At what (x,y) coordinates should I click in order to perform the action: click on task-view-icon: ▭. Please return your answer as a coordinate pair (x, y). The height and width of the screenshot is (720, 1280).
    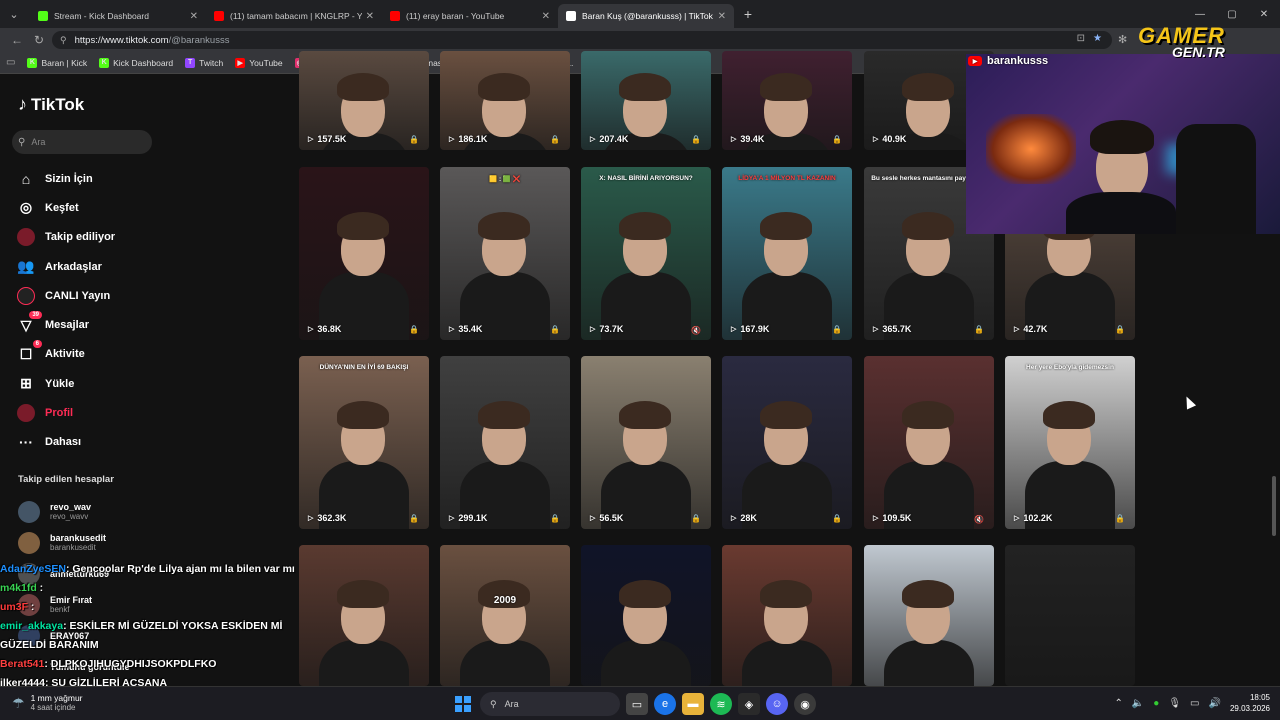
    Looking at the image, I should click on (637, 704).